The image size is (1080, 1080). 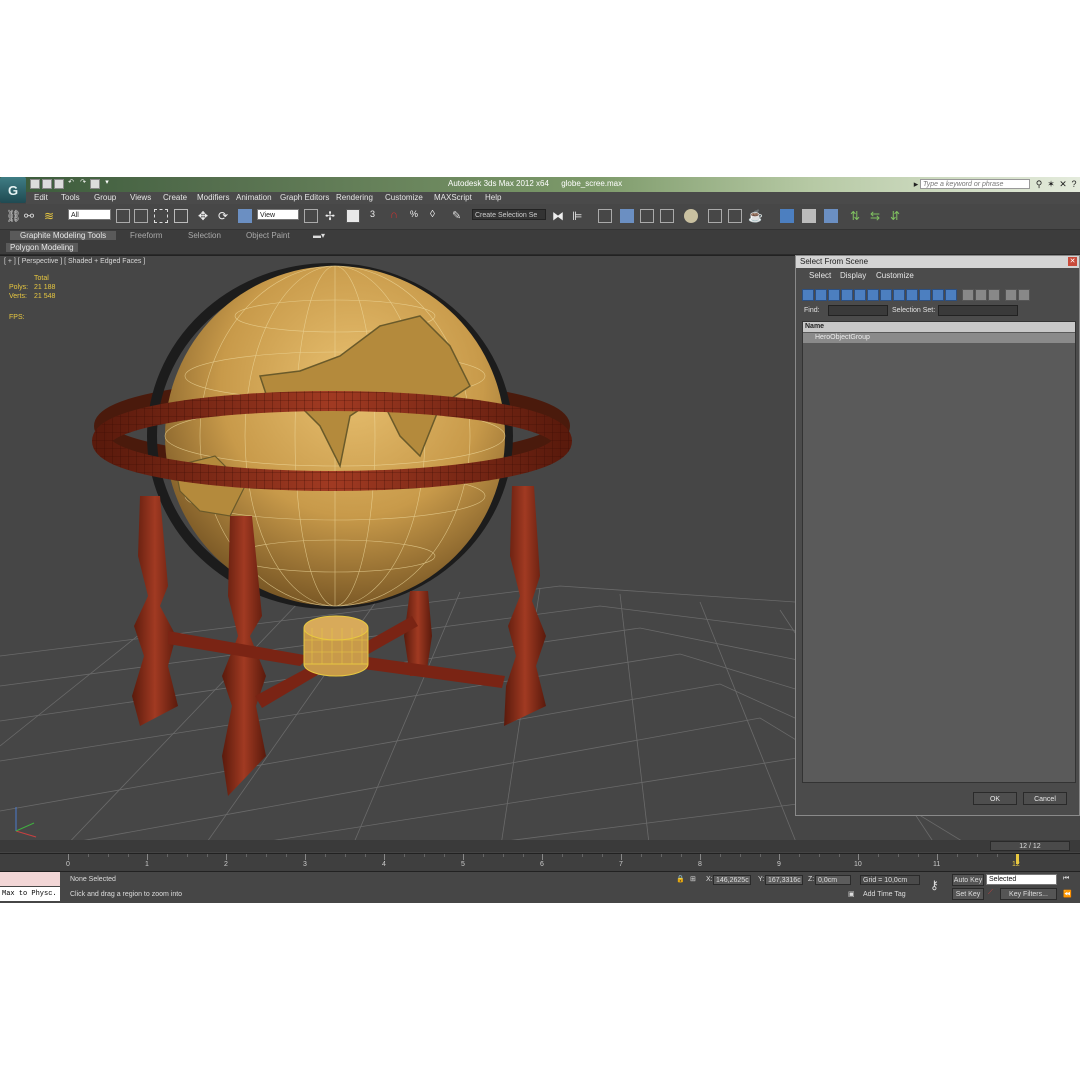 I want to click on display-none-icon, so click(x=981, y=295).